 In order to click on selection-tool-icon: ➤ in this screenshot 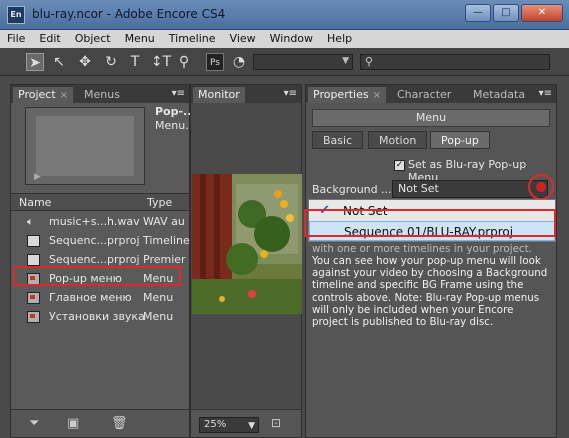, I will do `click(35, 62)`.